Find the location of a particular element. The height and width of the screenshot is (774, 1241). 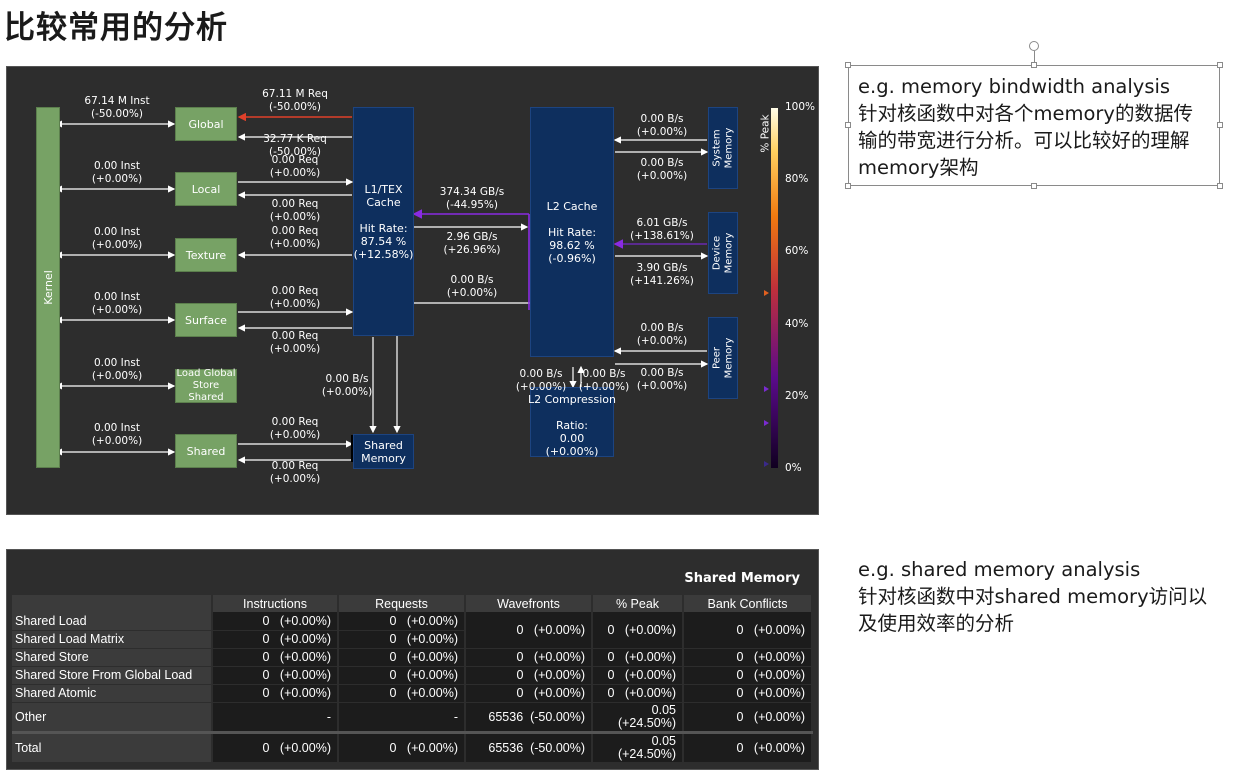

req-local-store-label: 0.00 Req (+0.00%) is located at coordinates (295, 210).